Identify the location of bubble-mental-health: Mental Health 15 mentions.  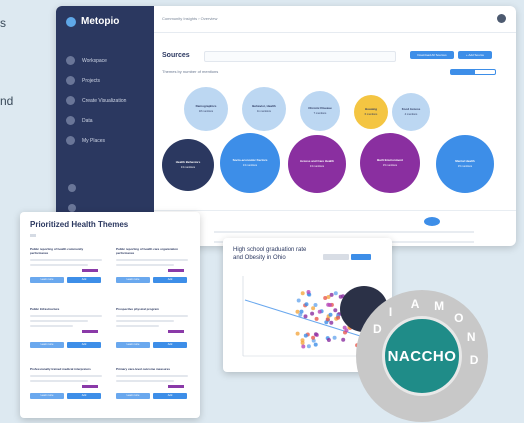
(465, 164).